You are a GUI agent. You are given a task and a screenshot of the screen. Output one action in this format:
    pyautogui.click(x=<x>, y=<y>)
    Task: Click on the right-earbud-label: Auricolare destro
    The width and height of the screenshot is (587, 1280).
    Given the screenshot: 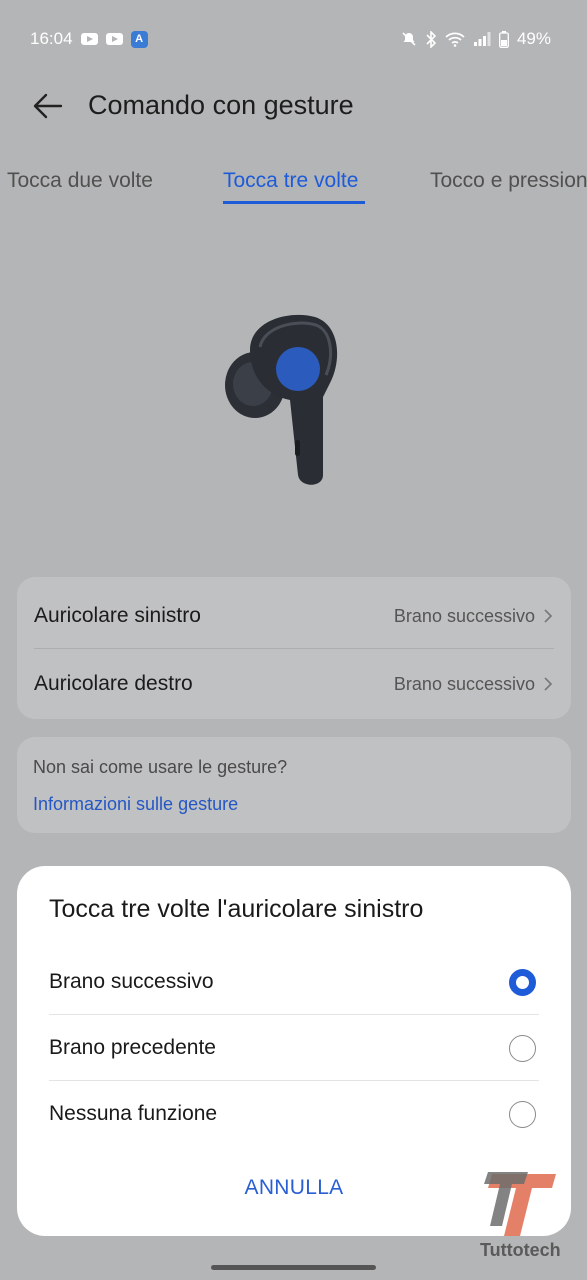 What is the action you would take?
    pyautogui.click(x=113, y=683)
    